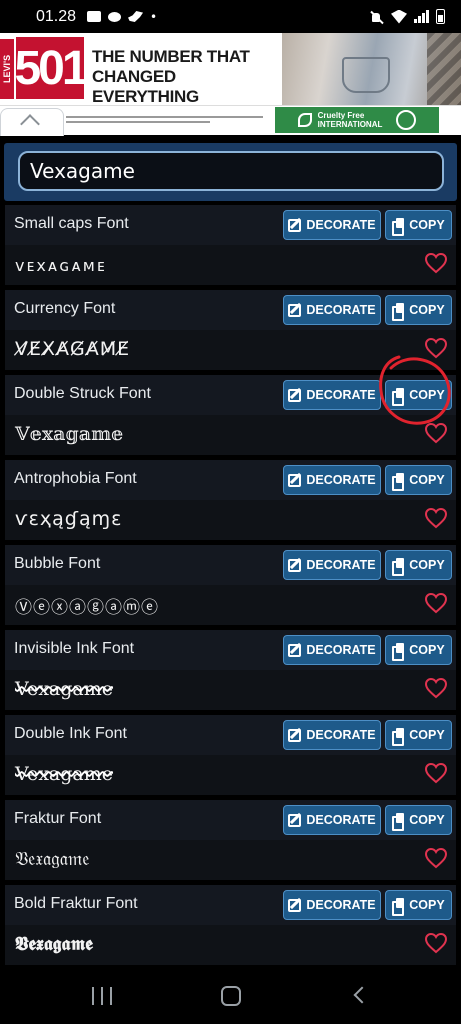 Image resolution: width=461 pixels, height=1024 pixels. Describe the element at coordinates (168, 121) in the screenshot. I see `ad-fineprint` at that location.